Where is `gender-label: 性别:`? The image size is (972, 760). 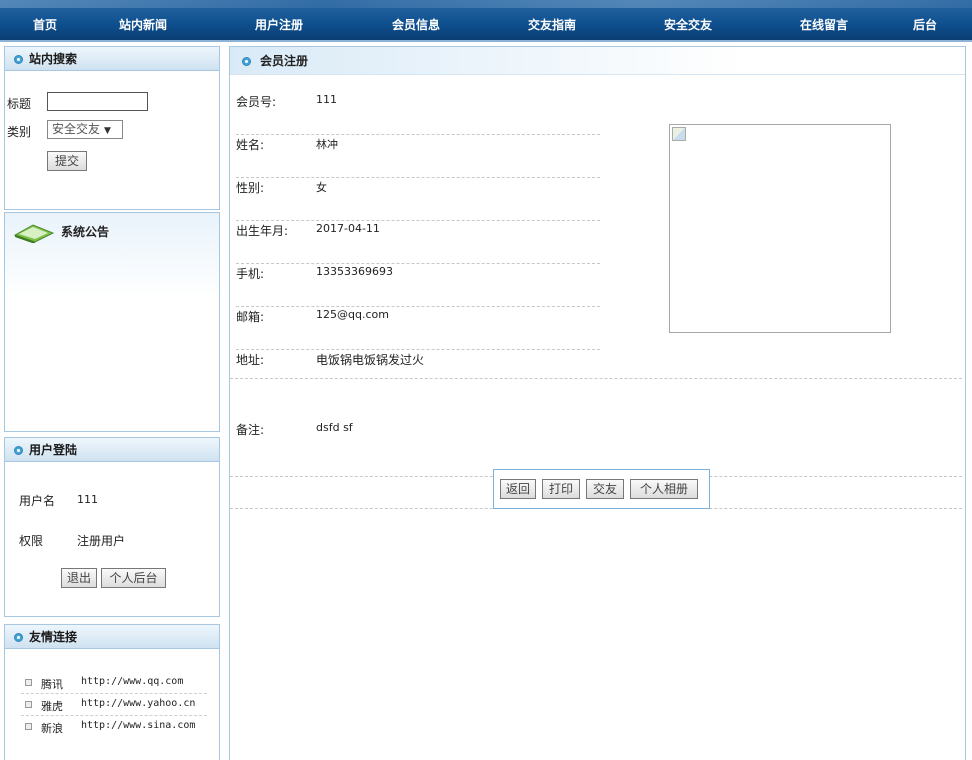
gender-label: 性别: is located at coordinates (250, 188).